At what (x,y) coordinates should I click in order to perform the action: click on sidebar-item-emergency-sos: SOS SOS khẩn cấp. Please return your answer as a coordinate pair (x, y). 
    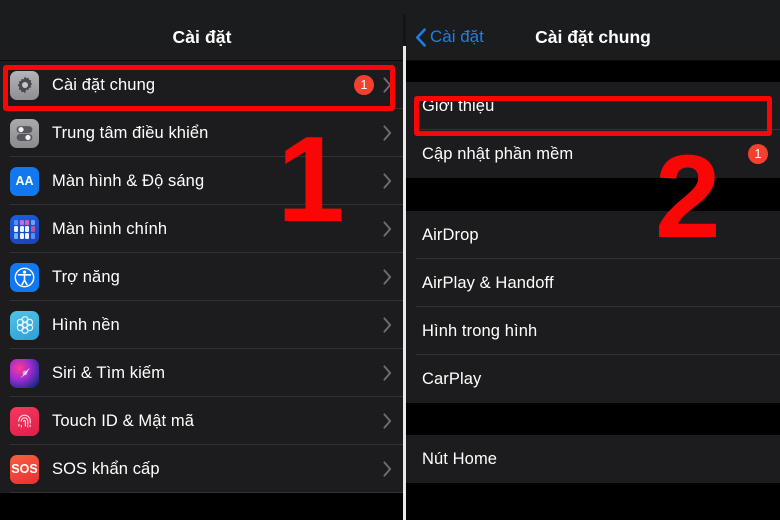
    Looking at the image, I should click on (202, 469).